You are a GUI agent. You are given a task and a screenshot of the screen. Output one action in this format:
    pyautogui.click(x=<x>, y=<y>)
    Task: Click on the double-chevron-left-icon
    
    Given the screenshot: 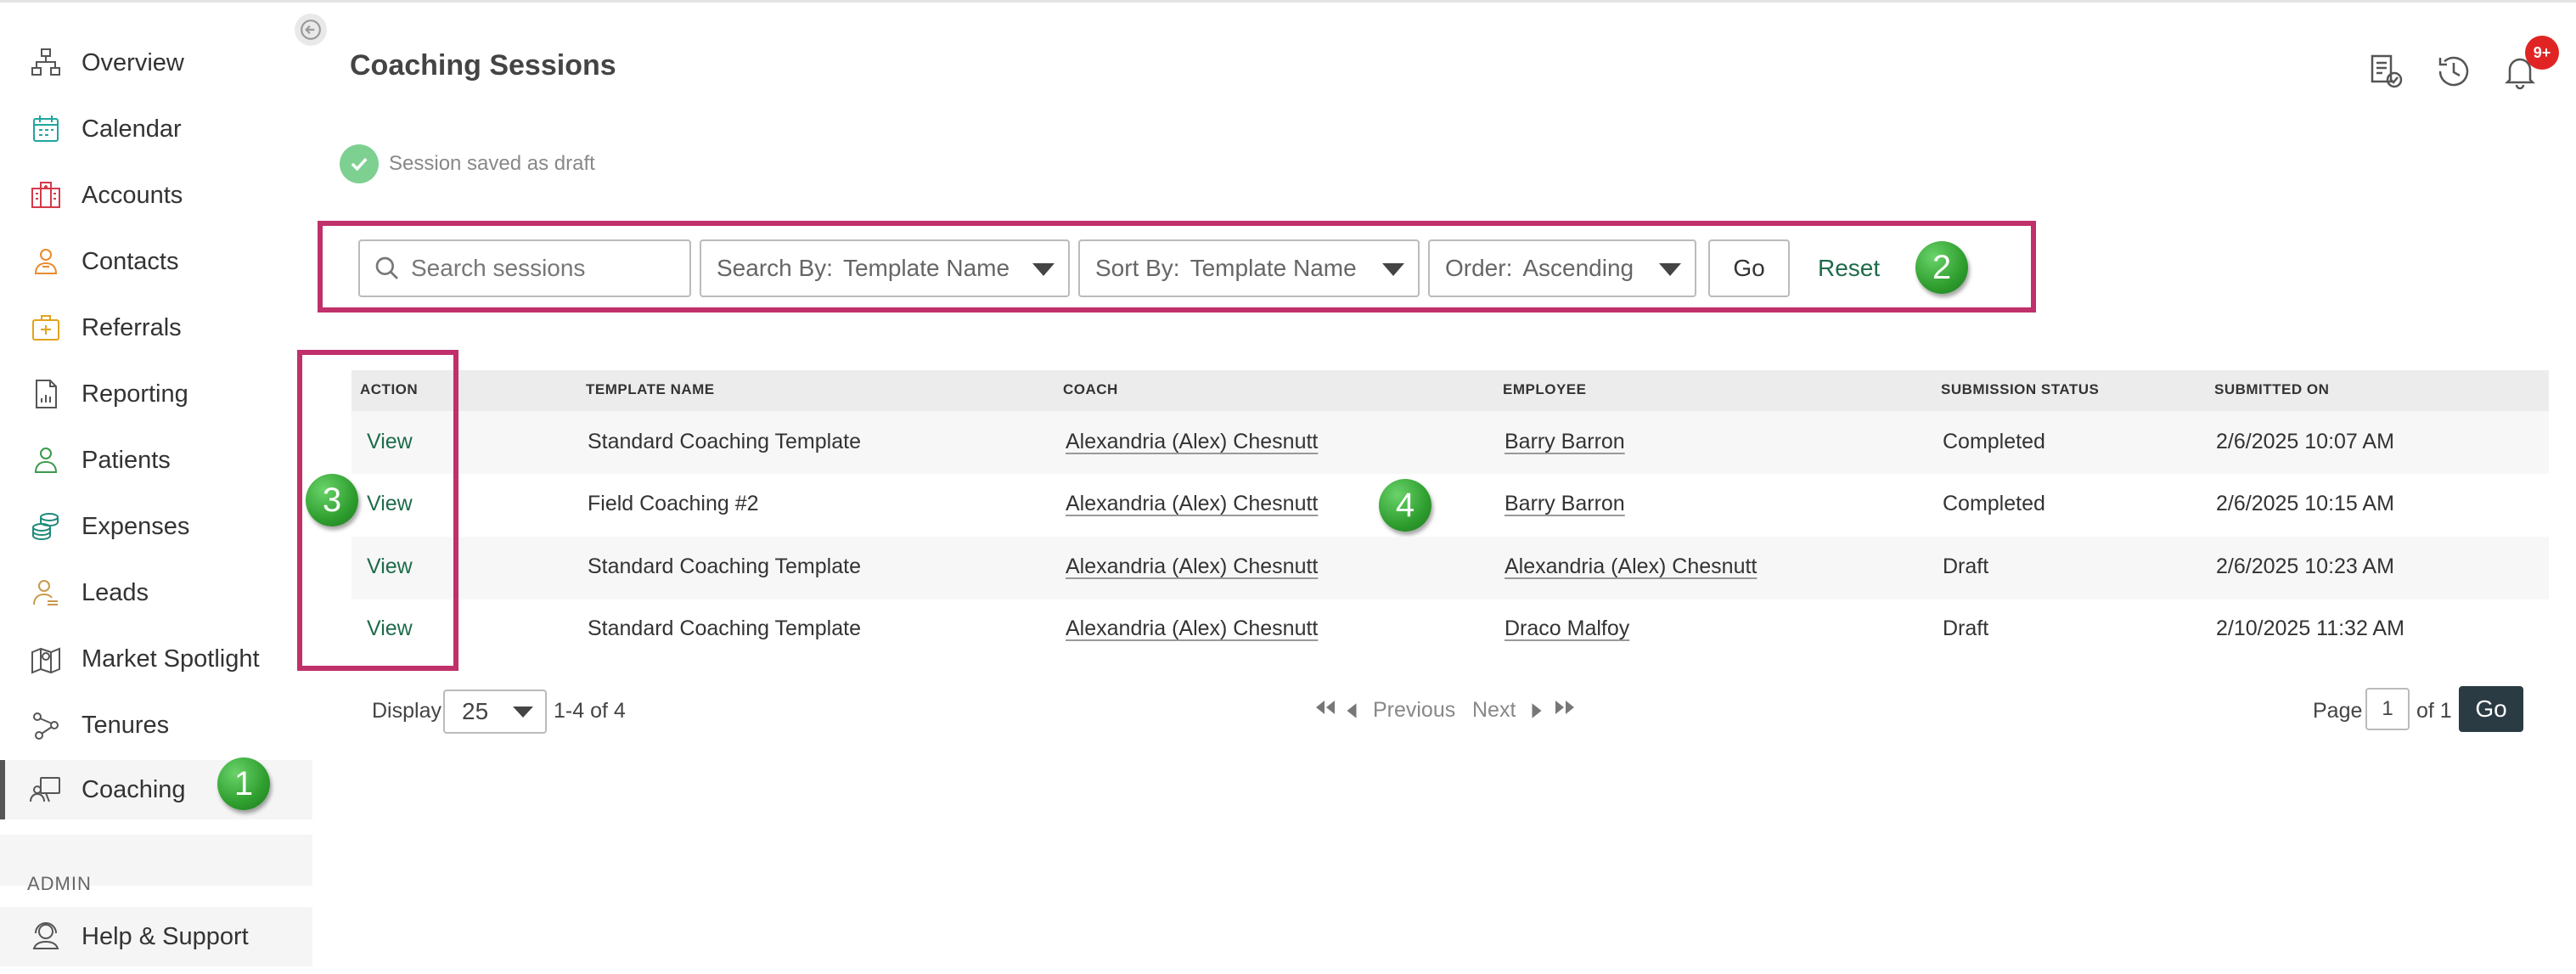 What is the action you would take?
    pyautogui.click(x=1325, y=707)
    